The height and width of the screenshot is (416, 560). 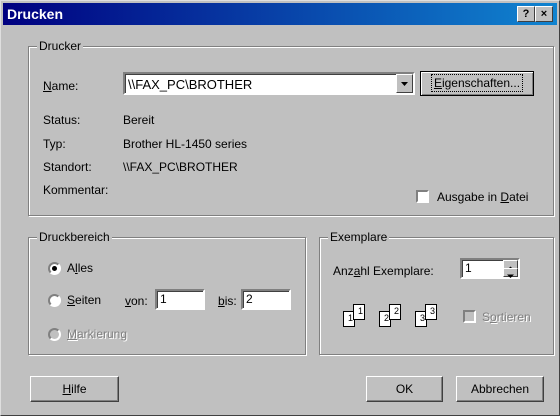 I want to click on spin-down-icon, so click(x=510, y=276).